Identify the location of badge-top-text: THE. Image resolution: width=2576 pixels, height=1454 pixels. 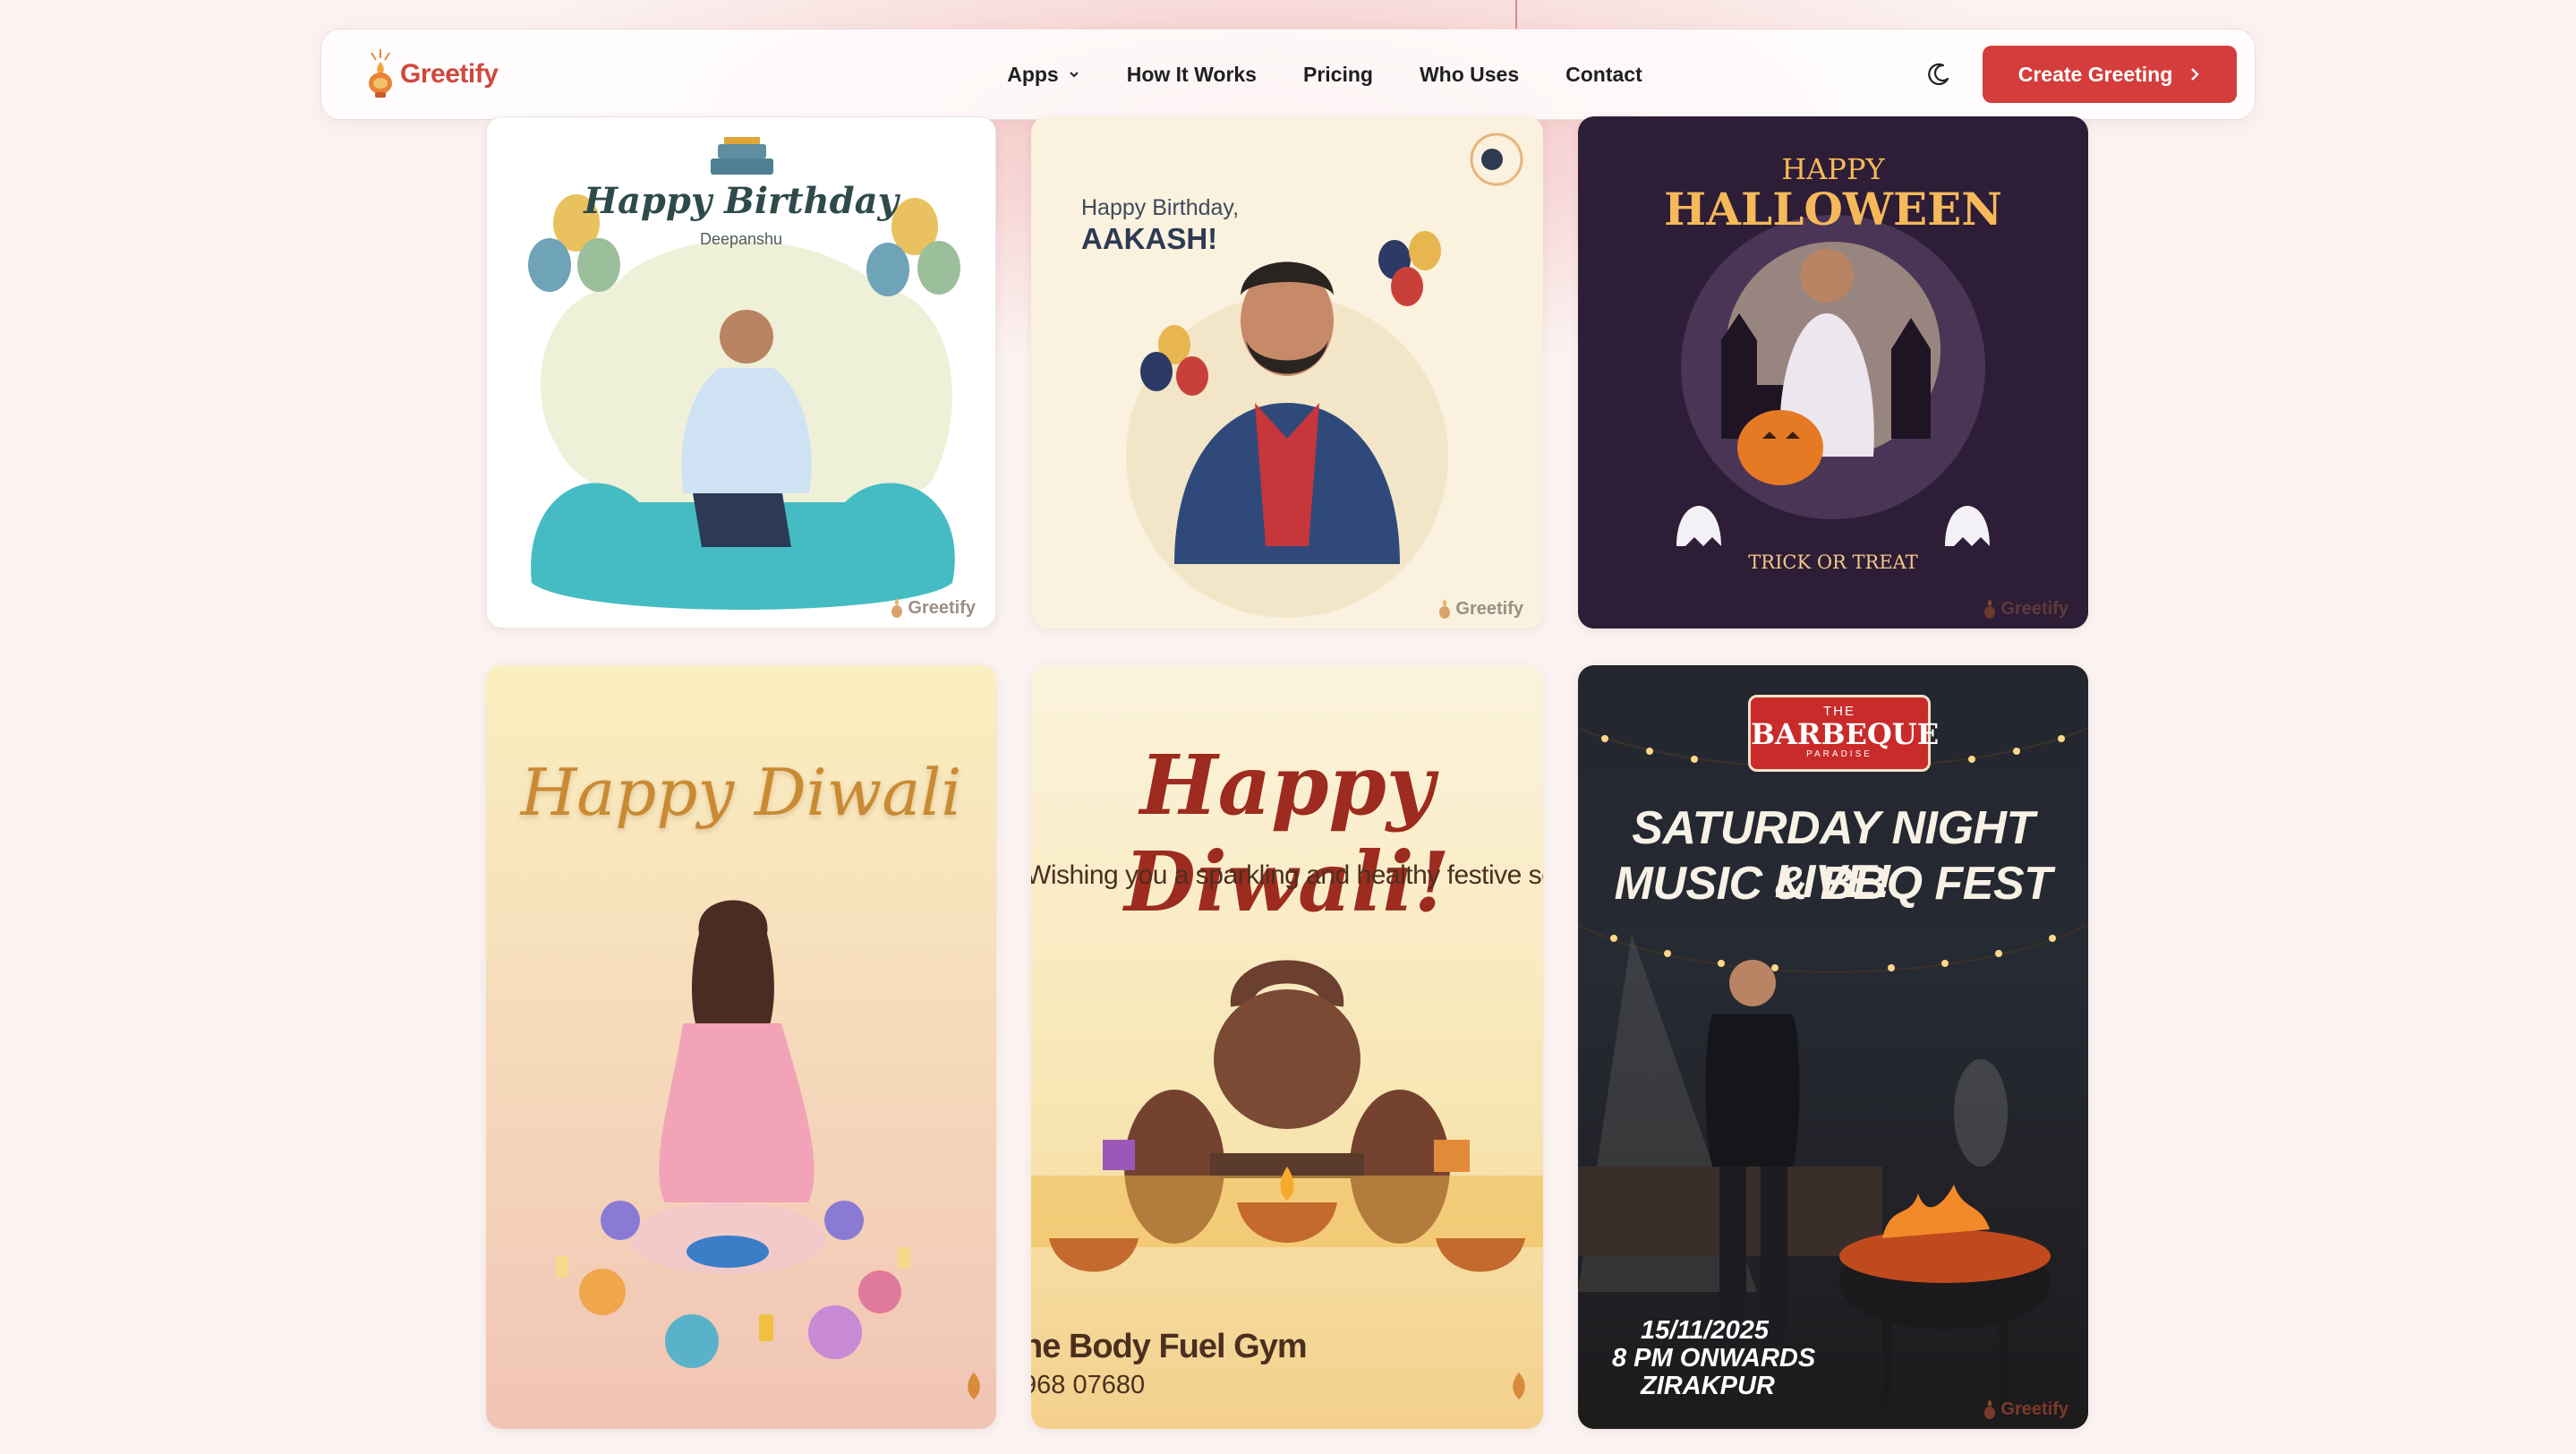
(1839, 711).